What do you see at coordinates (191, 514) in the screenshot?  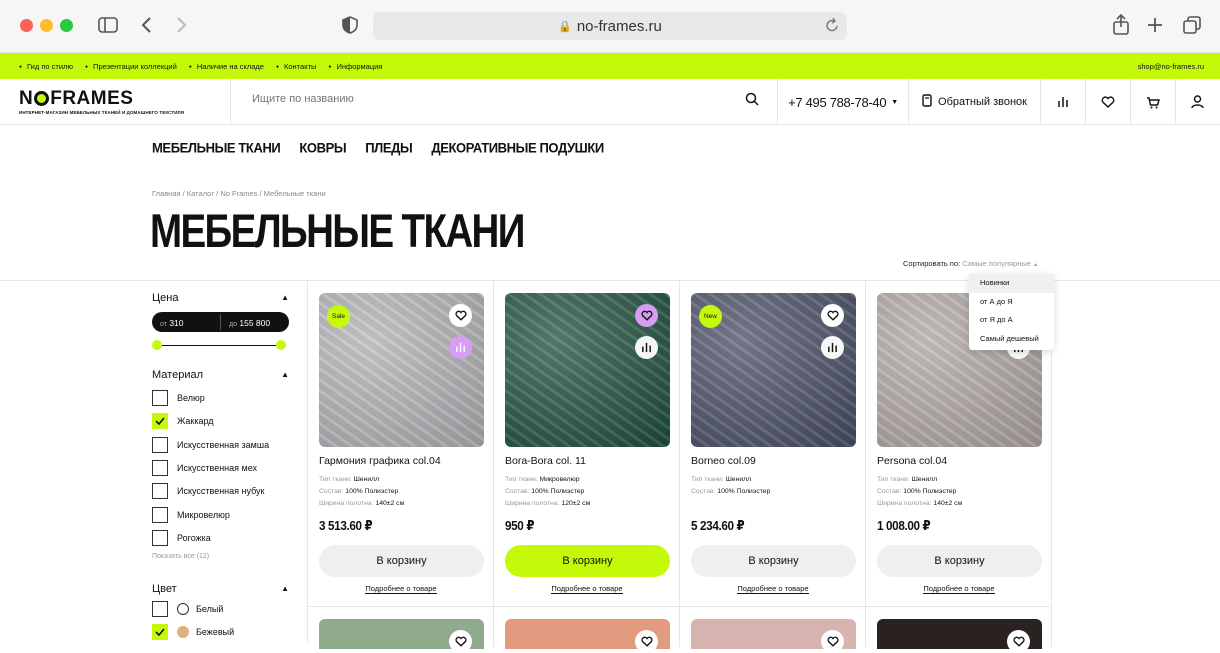 I see `filter-material-option: Микровелюр` at bounding box center [191, 514].